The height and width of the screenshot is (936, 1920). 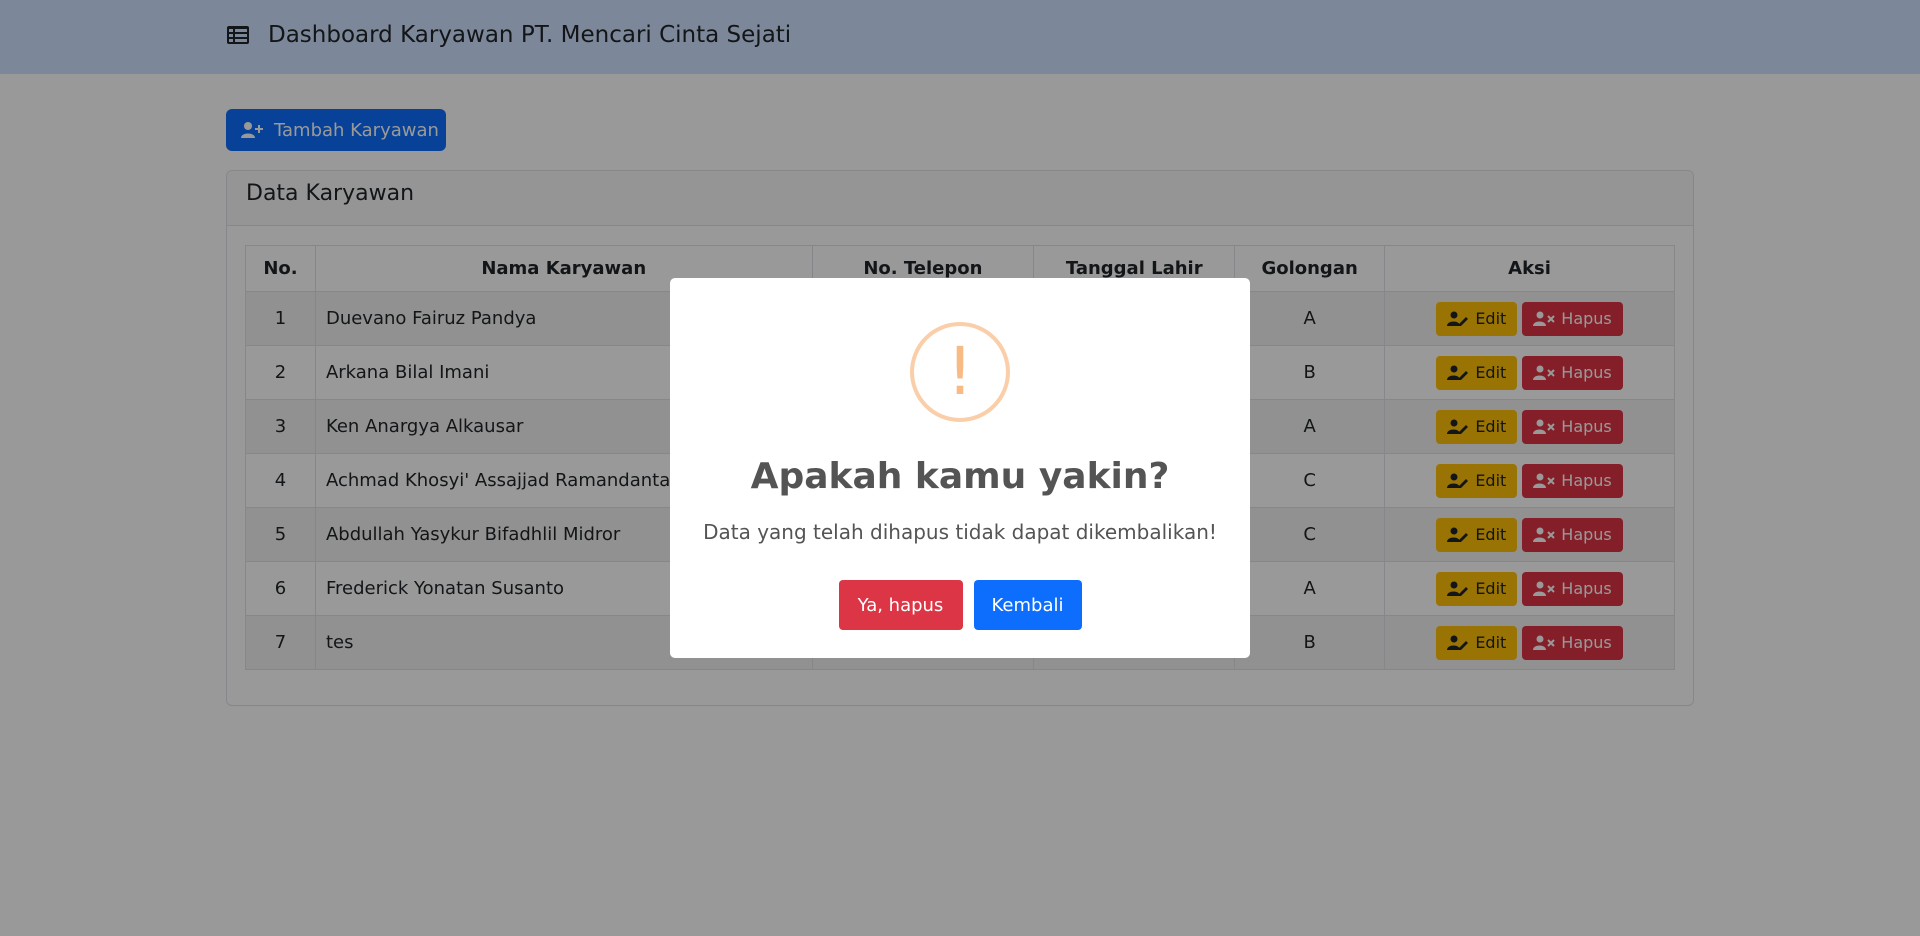 What do you see at coordinates (1027, 605) in the screenshot?
I see `cancel-button: Kembali` at bounding box center [1027, 605].